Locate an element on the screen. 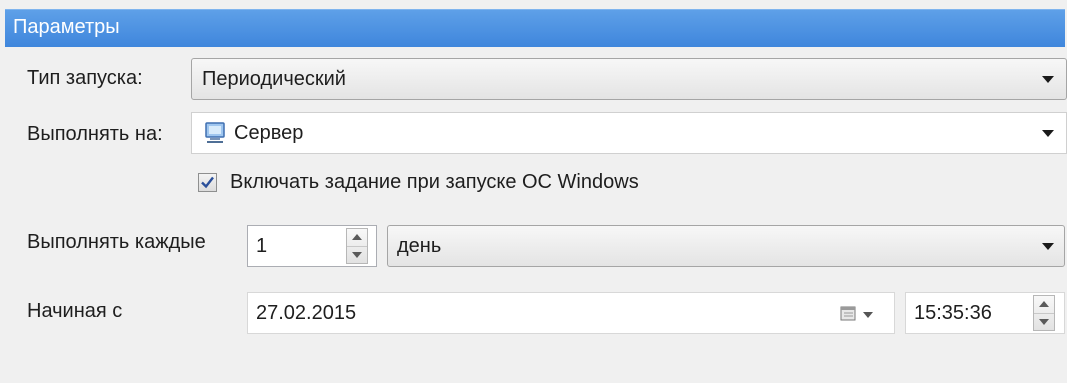 This screenshot has width=1067, height=383. repeat-count-stepper is located at coordinates (357, 246).